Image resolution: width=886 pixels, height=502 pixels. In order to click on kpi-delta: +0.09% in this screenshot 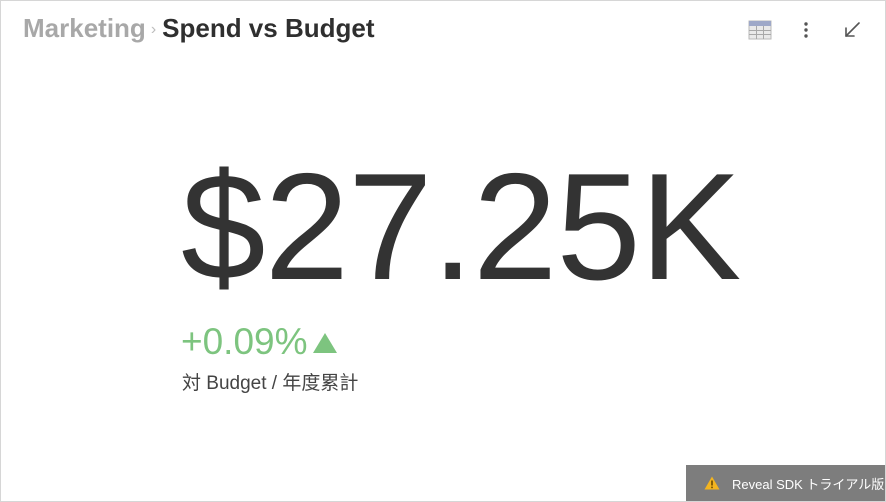, I will do `click(259, 341)`.